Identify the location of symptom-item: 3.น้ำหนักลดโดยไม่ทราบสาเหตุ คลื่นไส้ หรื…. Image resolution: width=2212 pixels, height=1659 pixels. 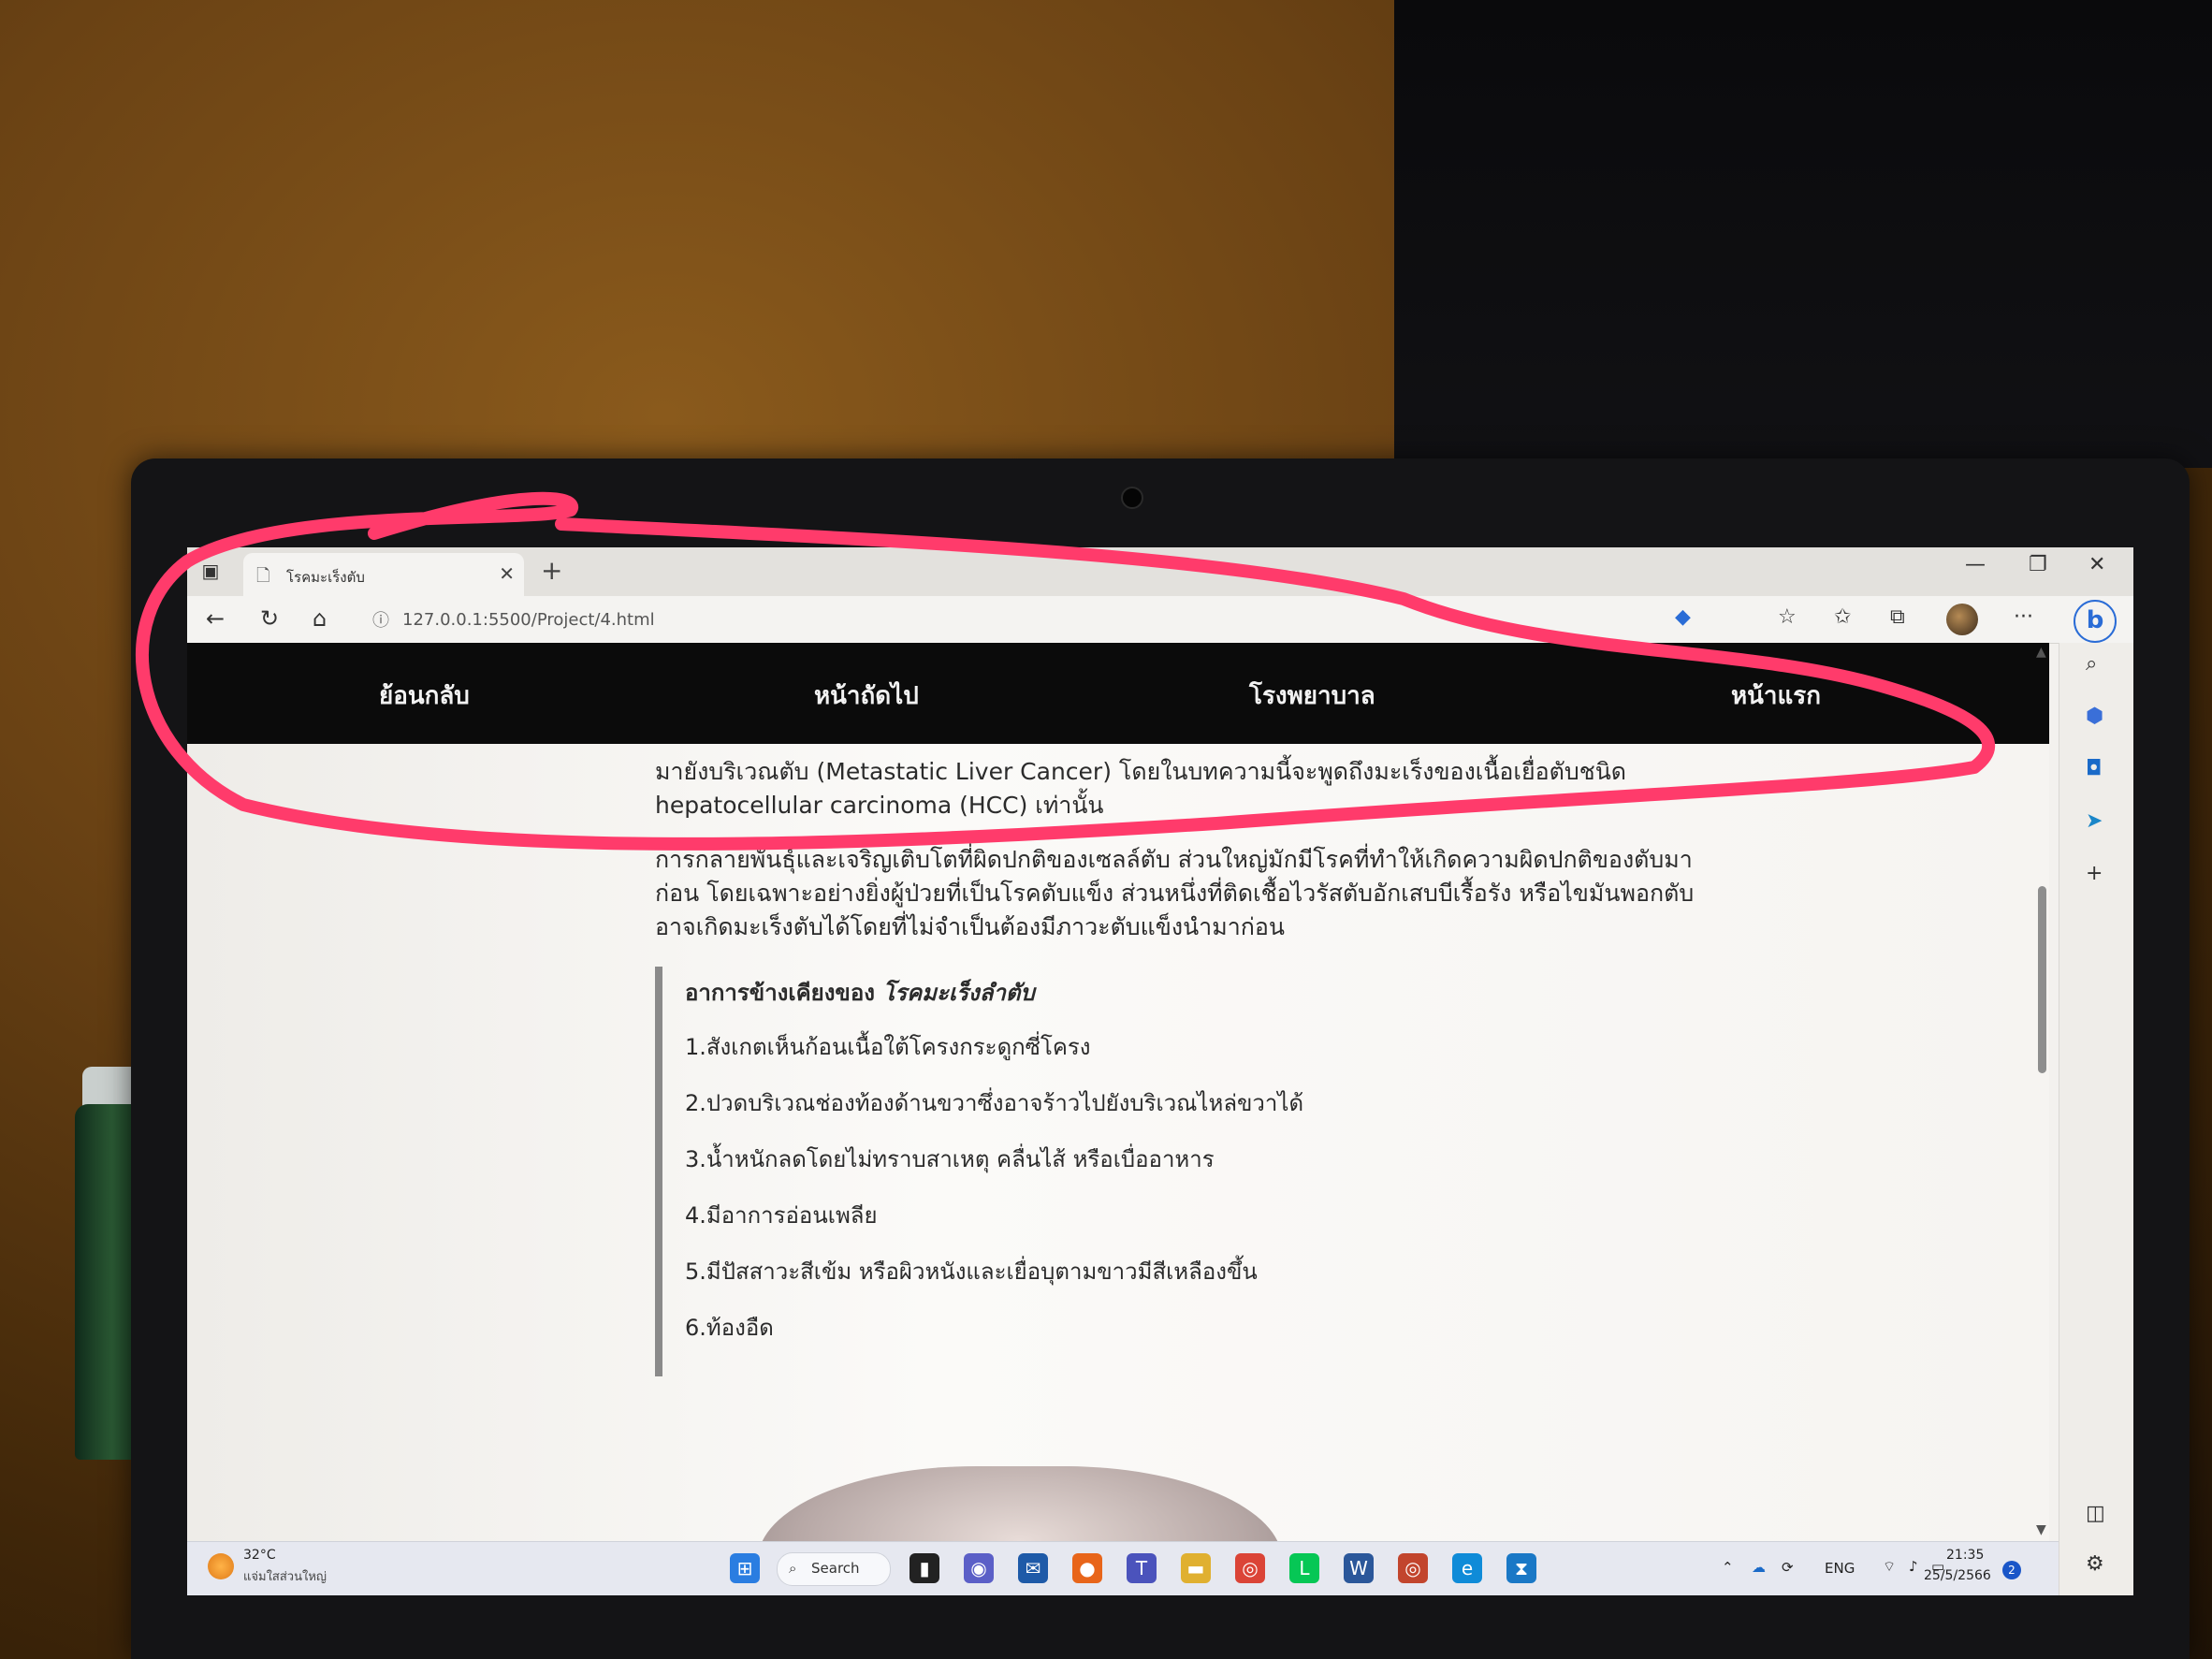
(950, 1159).